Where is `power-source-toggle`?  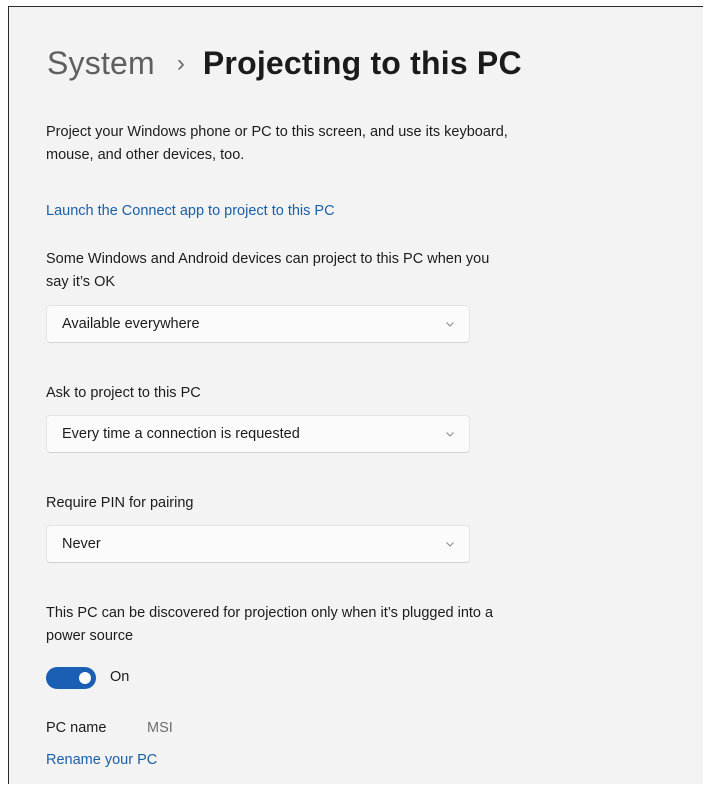 power-source-toggle is located at coordinates (71, 678).